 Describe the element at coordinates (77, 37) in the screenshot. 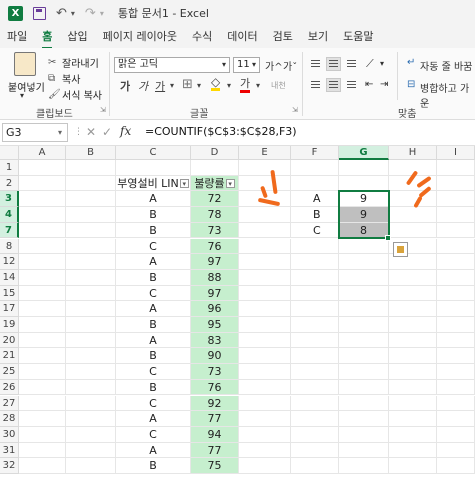

I see `tab-insert: 삽입` at that location.